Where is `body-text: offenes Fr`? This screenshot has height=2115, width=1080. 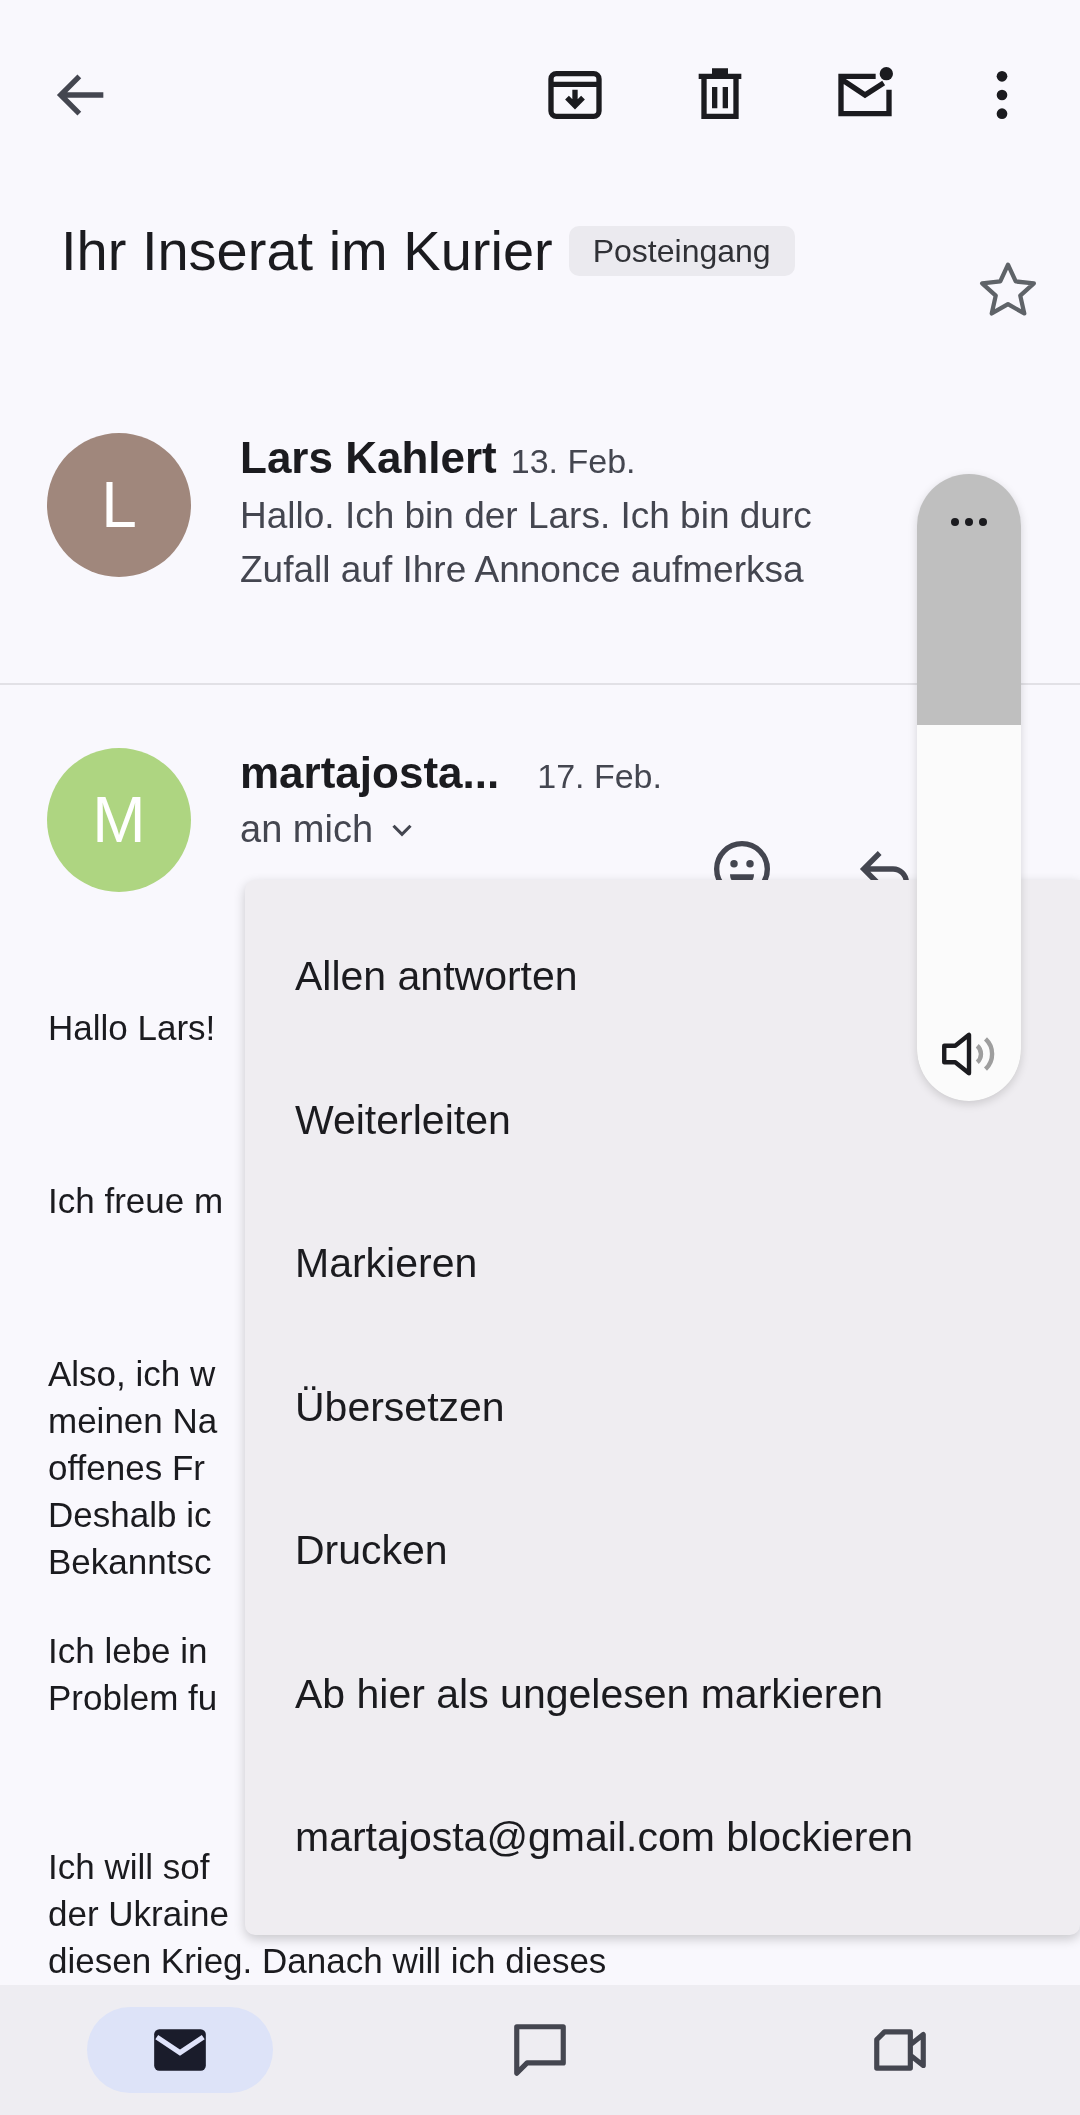 body-text: offenes Fr is located at coordinates (126, 1468).